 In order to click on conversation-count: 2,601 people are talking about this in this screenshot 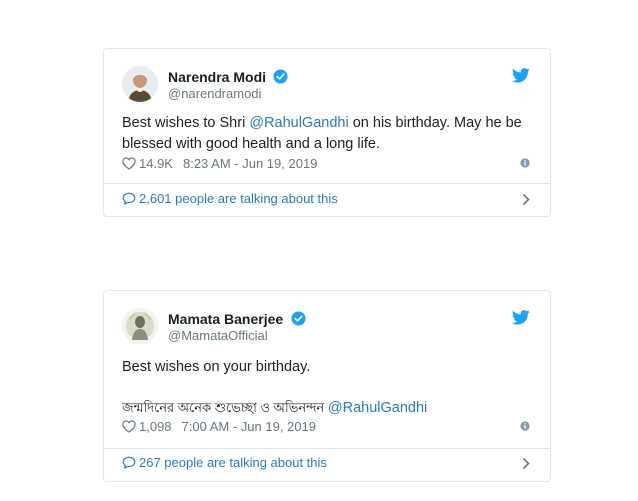, I will do `click(238, 198)`.